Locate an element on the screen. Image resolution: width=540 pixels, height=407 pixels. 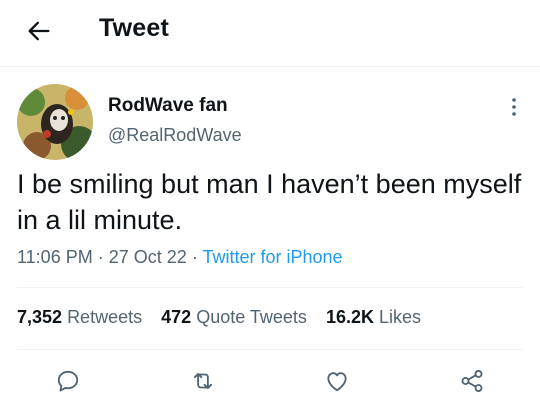
likes-label: Likes is located at coordinates (400, 317).